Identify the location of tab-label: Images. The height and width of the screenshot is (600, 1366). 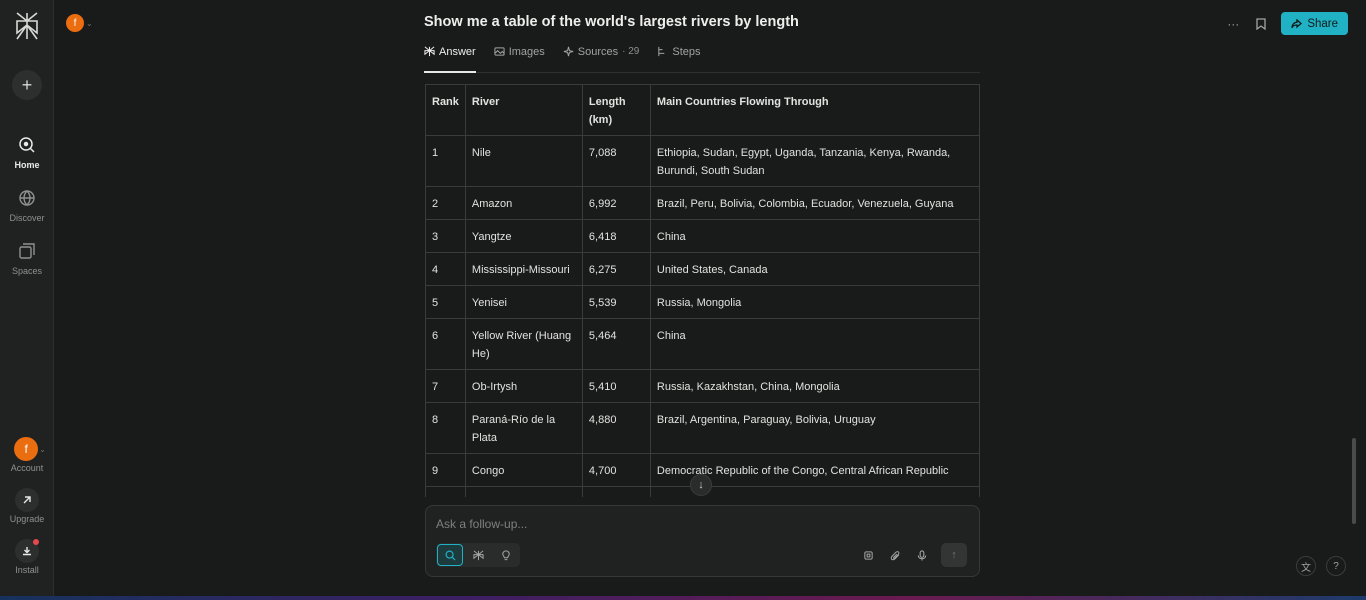
(526, 52).